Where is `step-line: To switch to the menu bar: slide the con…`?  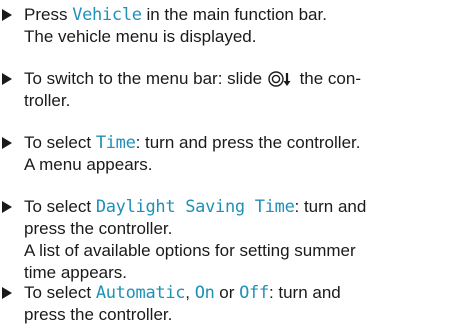
step-line: To switch to the menu bar: slide the con… is located at coordinates (247, 79).